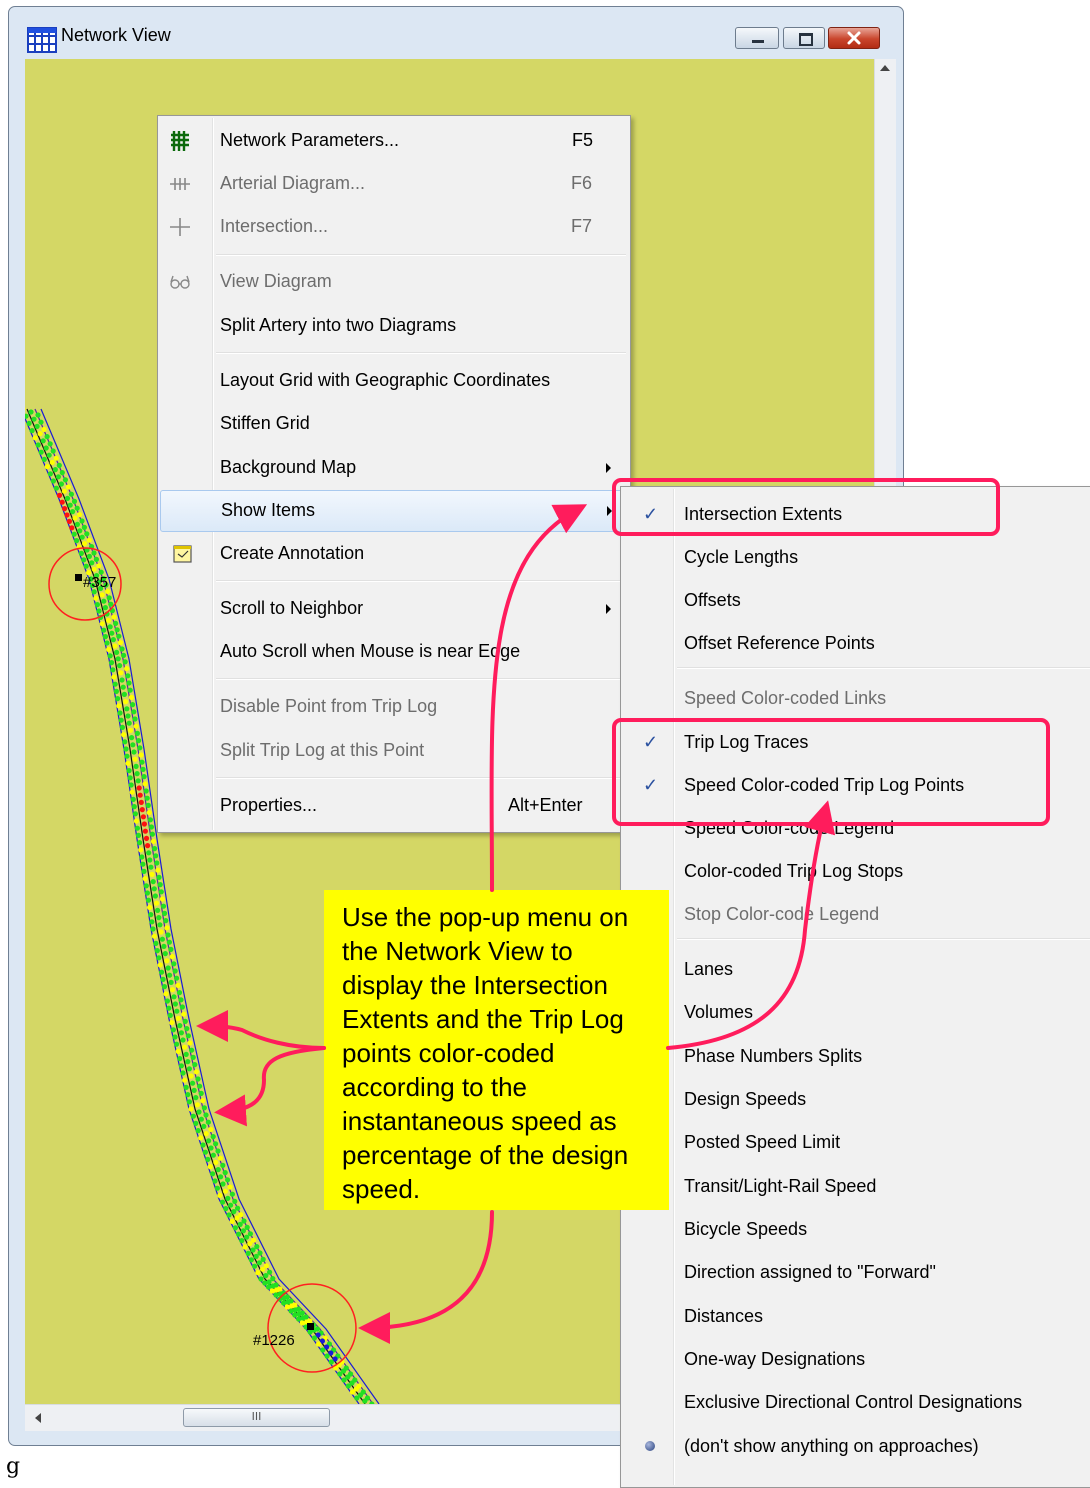  Describe the element at coordinates (856, 915) in the screenshot. I see `submenu-item-9: Stop Color-code Legend` at that location.